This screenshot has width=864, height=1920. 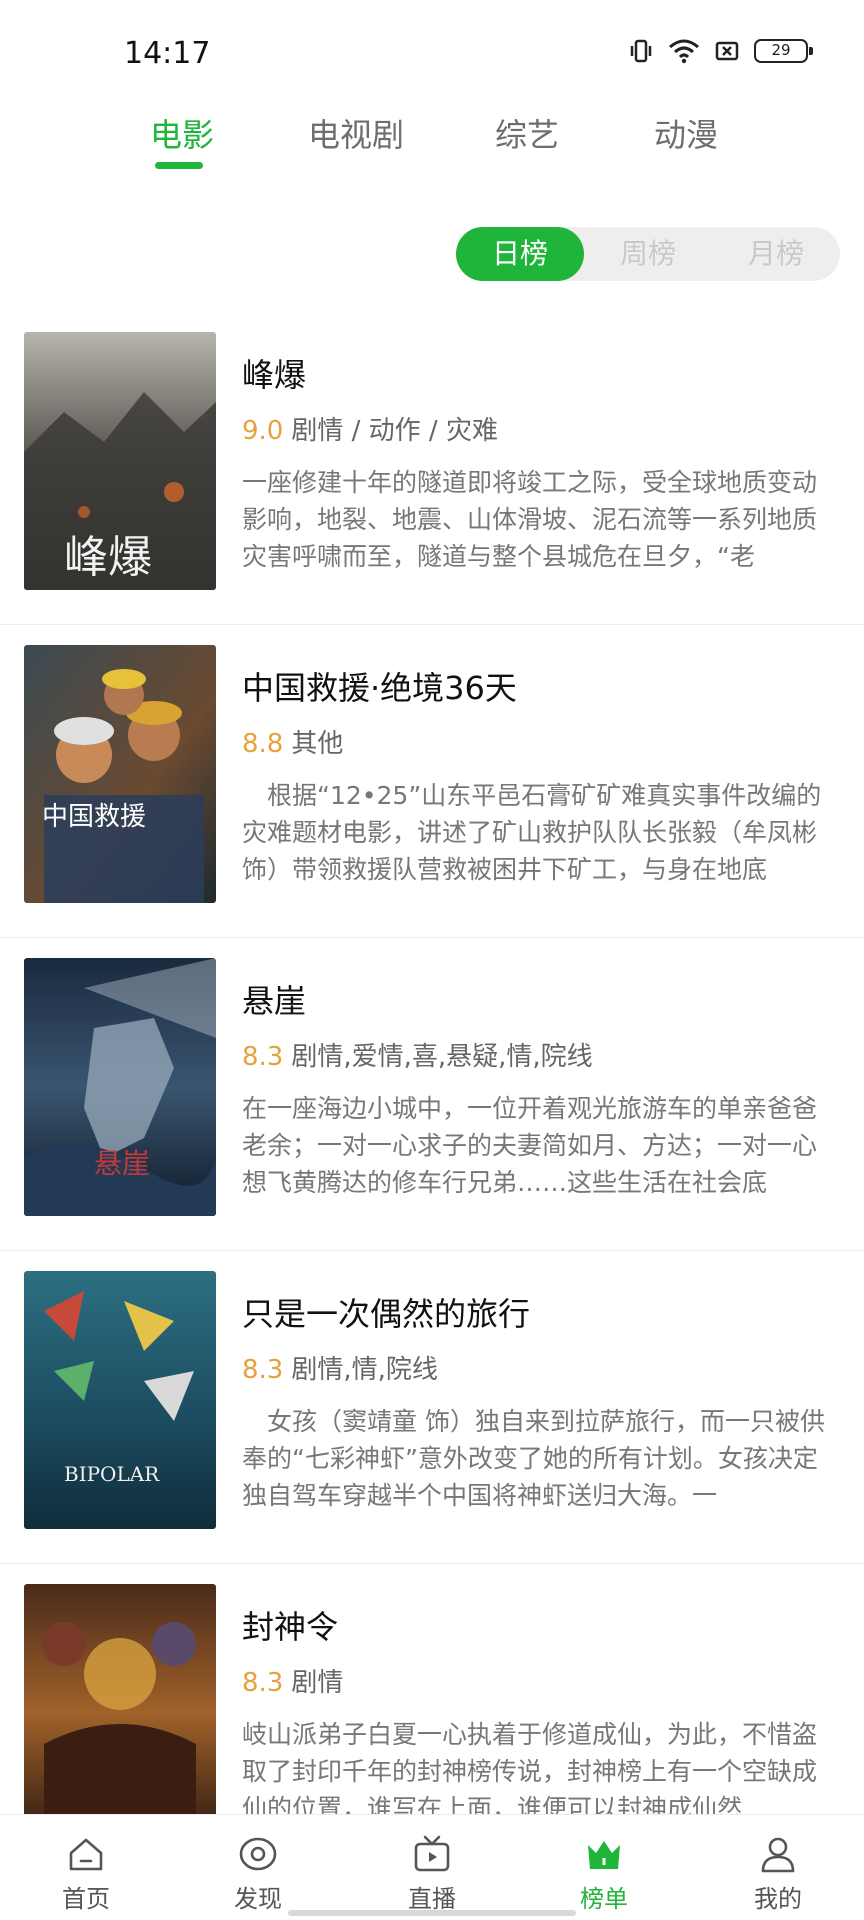 I want to click on tab-anime: 动漫, so click(x=686, y=133).